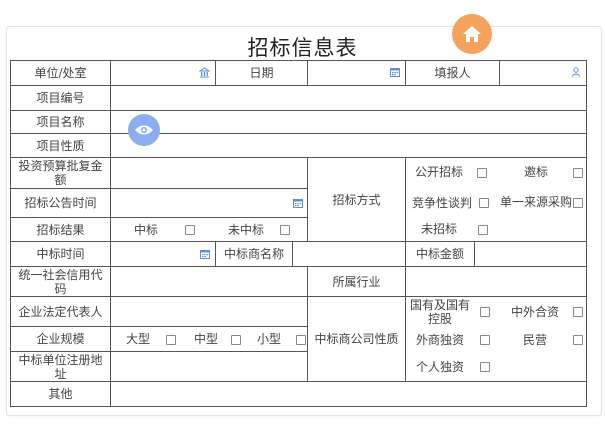 Image resolution: width=605 pixels, height=428 pixels. I want to click on not-won-checkbox, so click(285, 230).